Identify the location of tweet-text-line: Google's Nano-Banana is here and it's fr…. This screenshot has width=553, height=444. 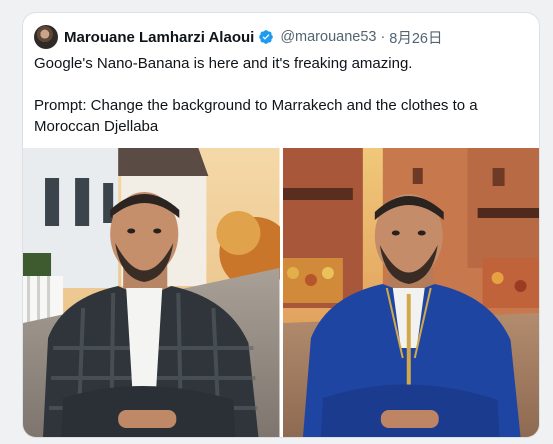
(223, 63).